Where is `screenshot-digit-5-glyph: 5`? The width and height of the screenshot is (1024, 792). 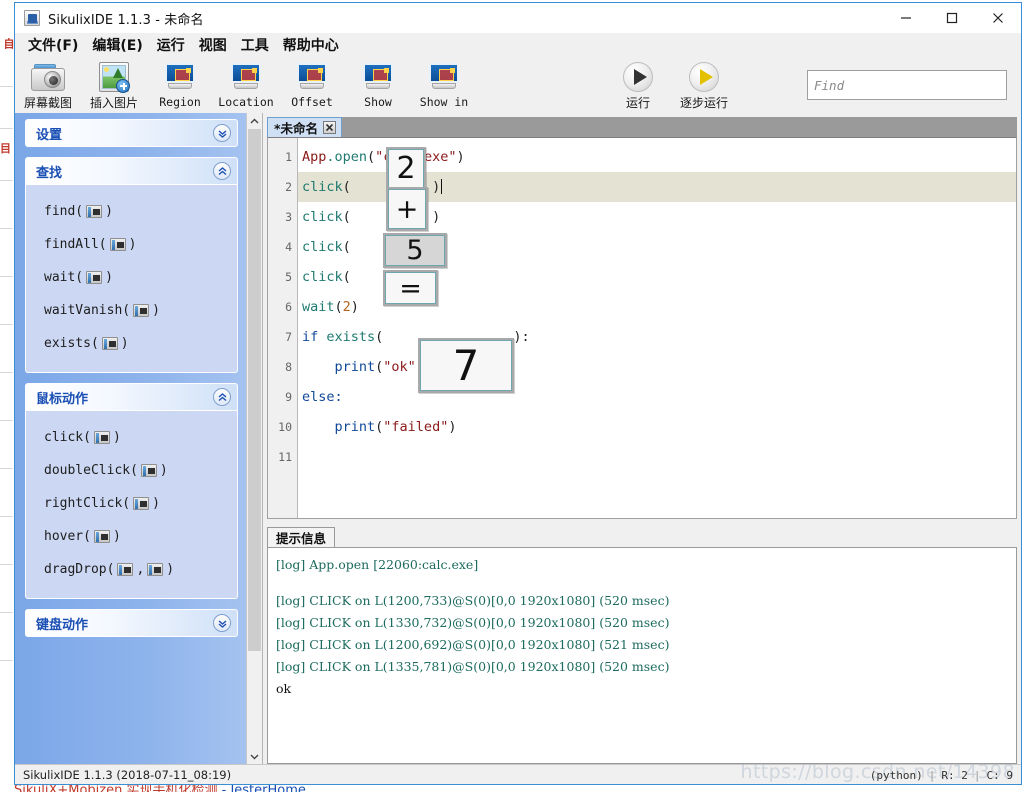 screenshot-digit-5-glyph: 5 is located at coordinates (415, 250).